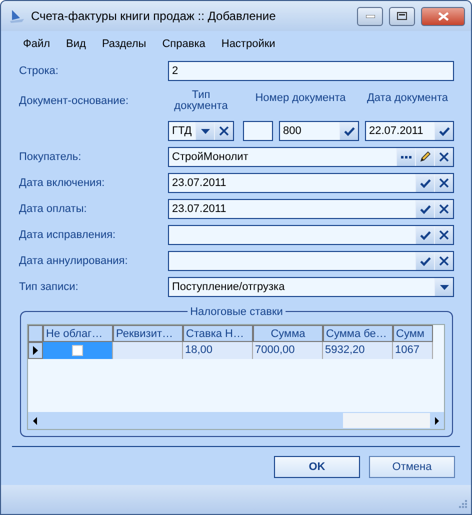 Image resolution: width=472 pixels, height=515 pixels. I want to click on field-label: Дата аннулирования:, so click(74, 261).